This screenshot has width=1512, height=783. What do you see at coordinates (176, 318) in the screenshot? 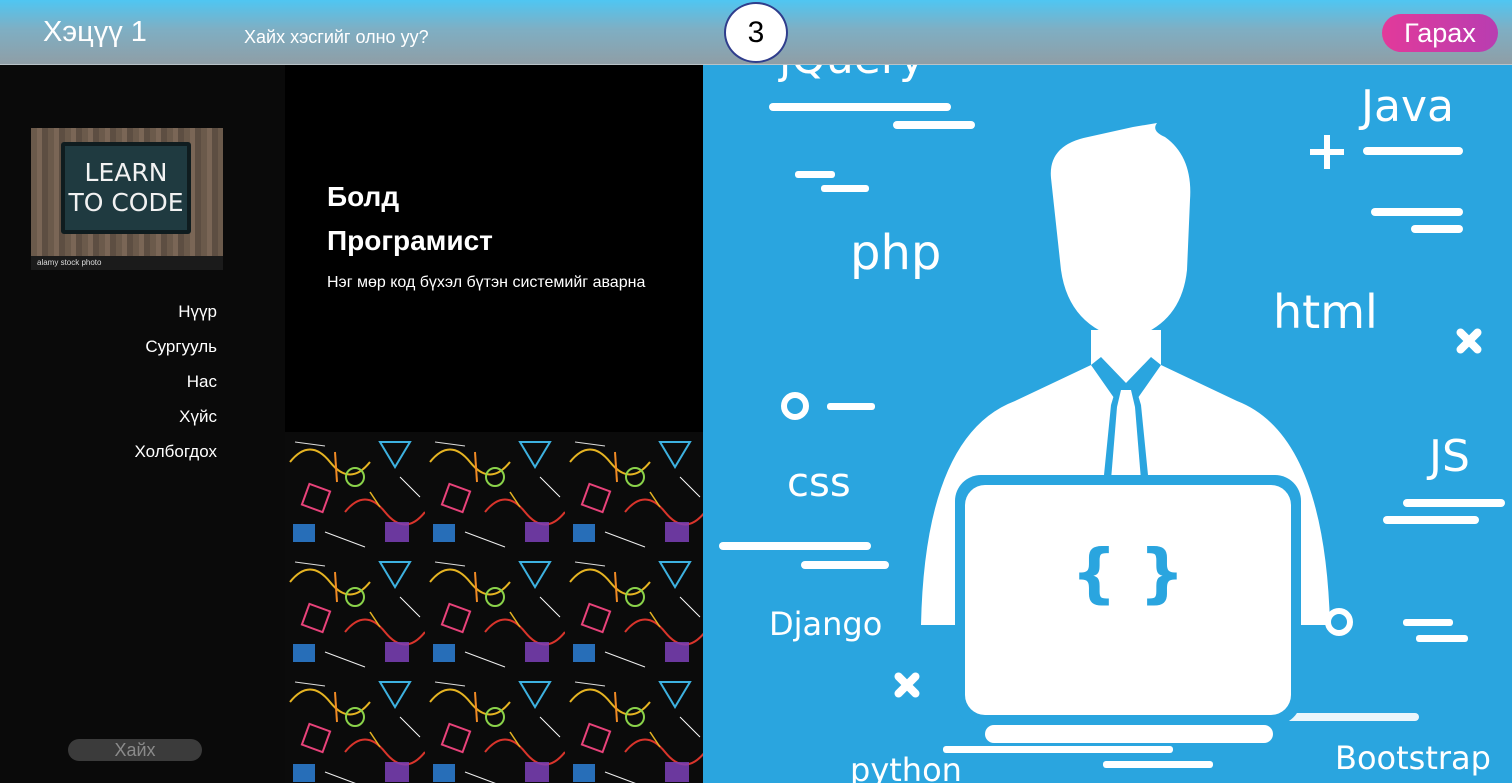
I see `nav-home: Нүүр` at bounding box center [176, 318].